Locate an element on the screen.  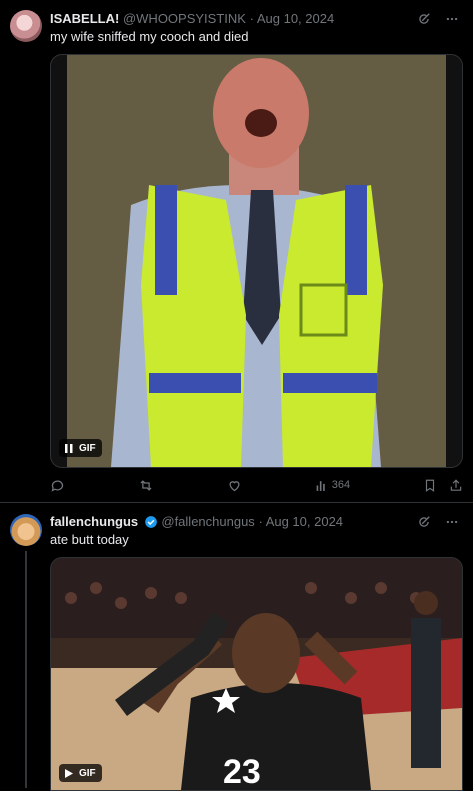
views-count: 364 is located at coordinates (341, 485).